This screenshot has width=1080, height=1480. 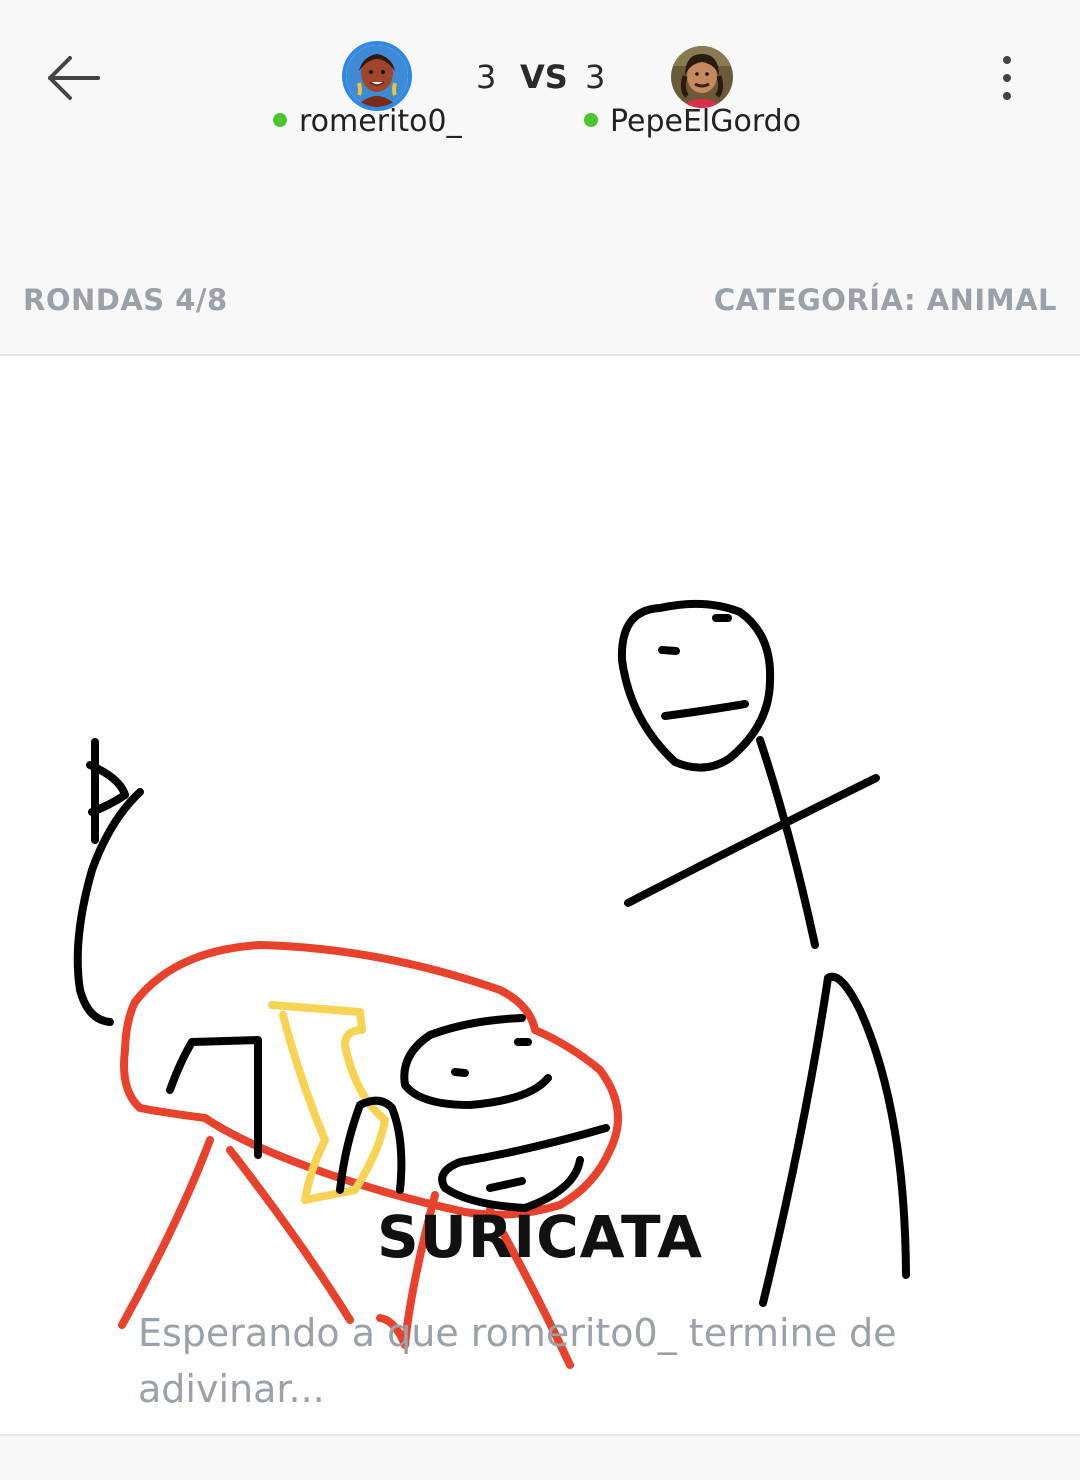 I want to click on face-drawing, so click(x=388, y=1113).